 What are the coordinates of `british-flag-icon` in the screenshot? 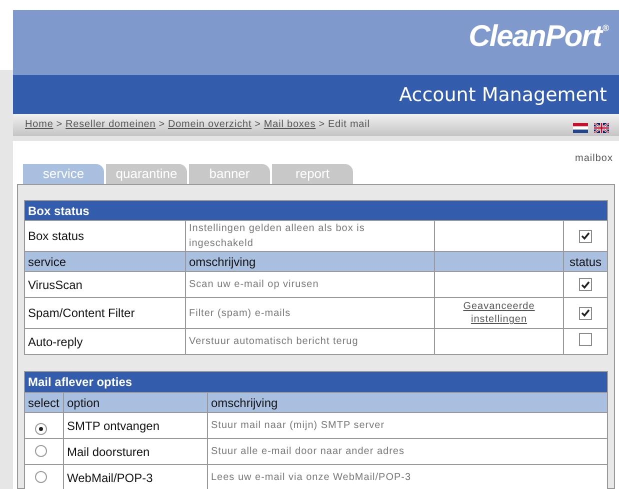 It's located at (601, 128).